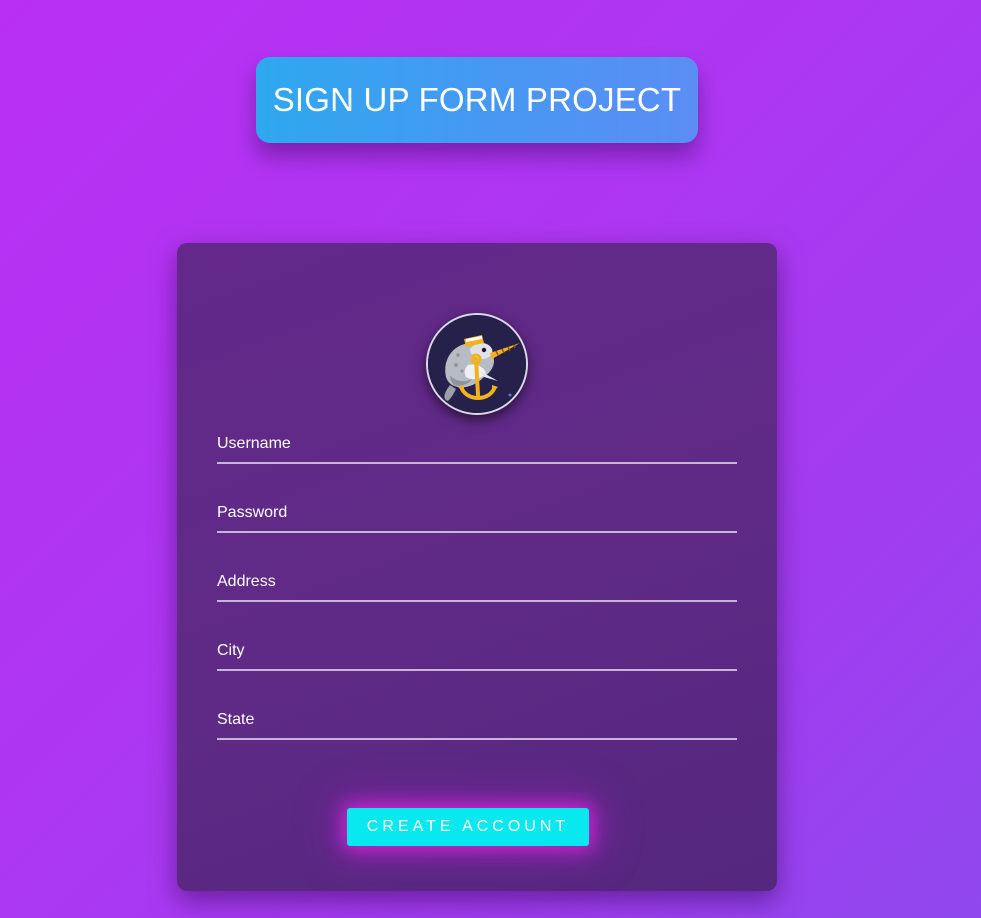 The width and height of the screenshot is (981, 918). What do you see at coordinates (477, 582) in the screenshot?
I see `address-input` at bounding box center [477, 582].